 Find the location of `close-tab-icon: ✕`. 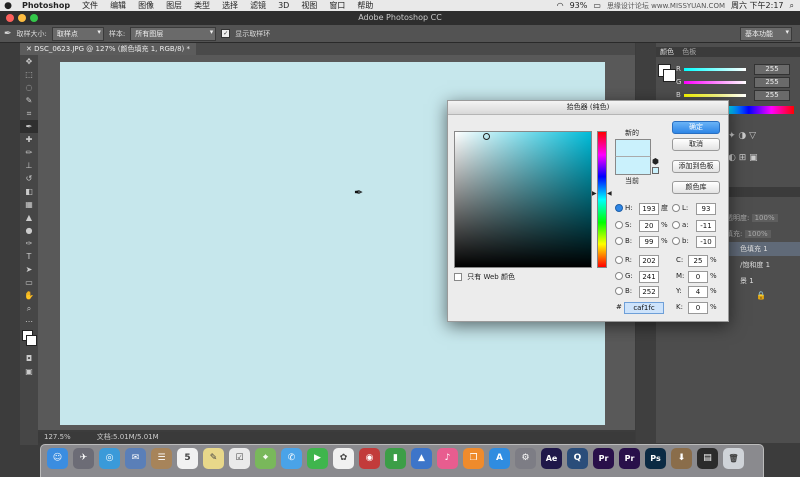

close-tab-icon: ✕ is located at coordinates (29, 49).